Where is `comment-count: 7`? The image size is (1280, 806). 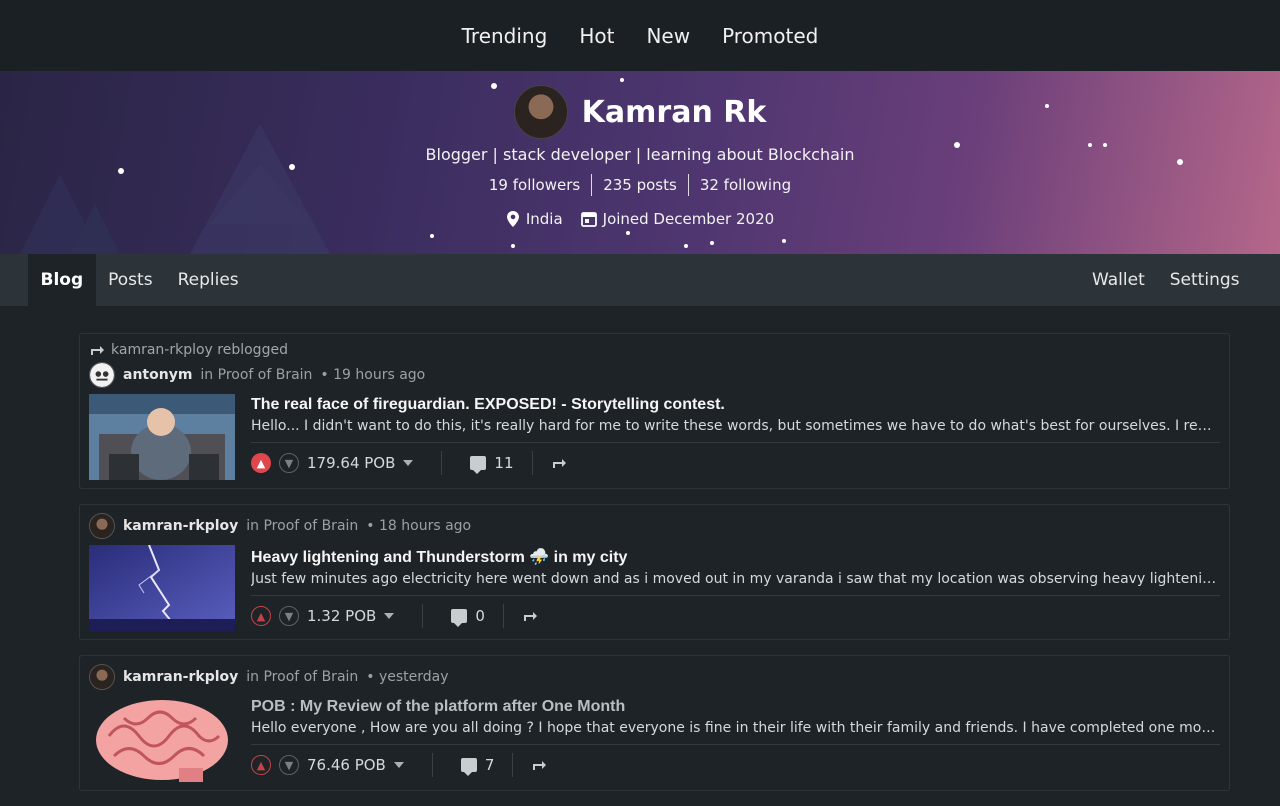
comment-count: 7 is located at coordinates (489, 765).